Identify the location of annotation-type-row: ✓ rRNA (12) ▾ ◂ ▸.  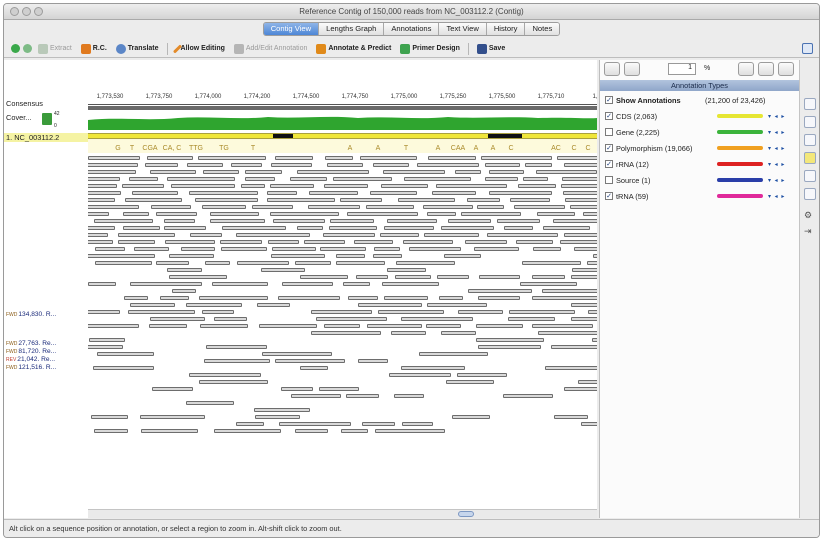
(700, 164).